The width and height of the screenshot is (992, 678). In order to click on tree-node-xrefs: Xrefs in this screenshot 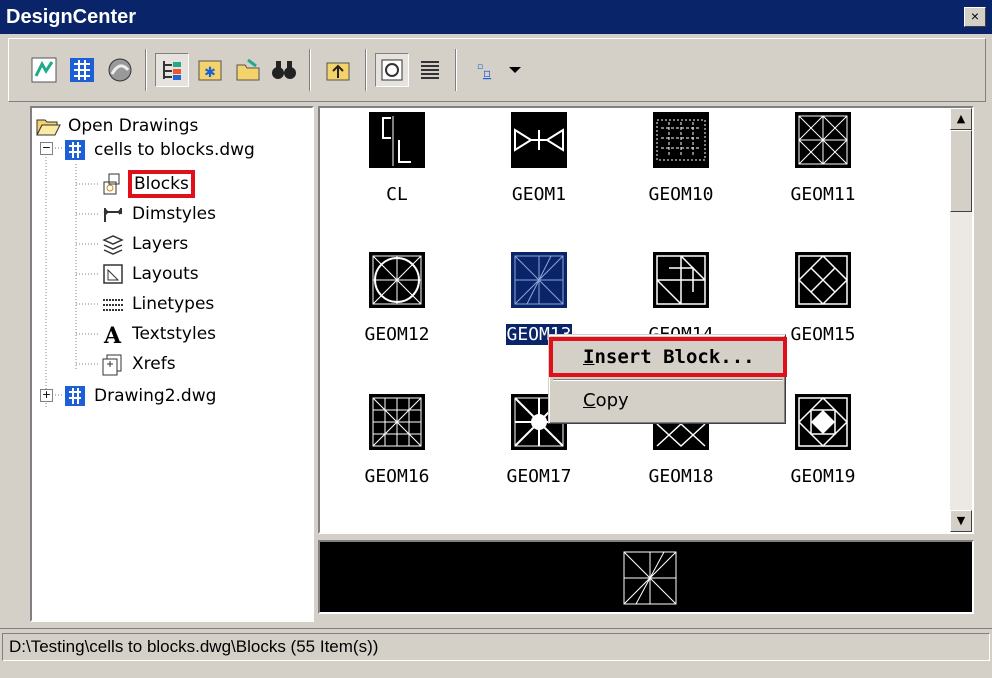, I will do `click(138, 364)`.